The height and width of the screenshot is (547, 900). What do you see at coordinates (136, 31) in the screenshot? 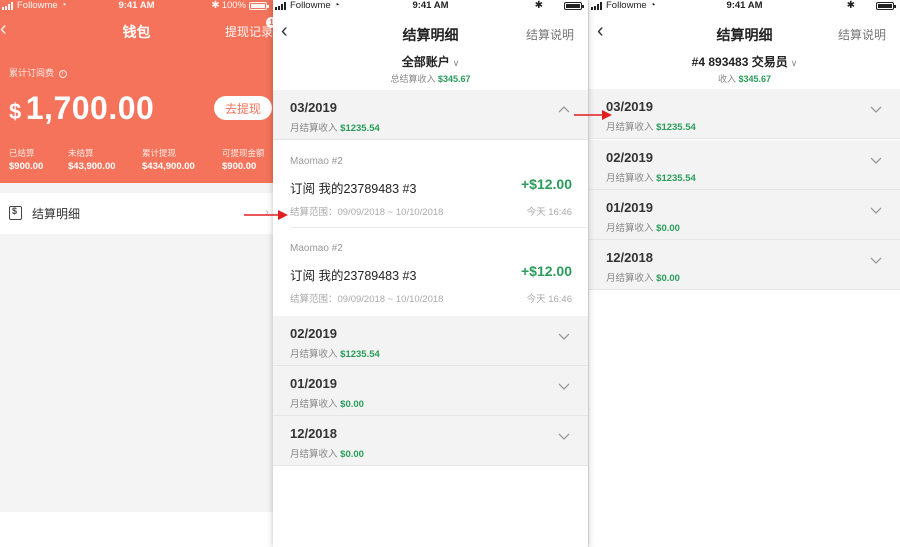
I see `wallet-nav: ‹ 钱包 提现记录 1` at bounding box center [136, 31].